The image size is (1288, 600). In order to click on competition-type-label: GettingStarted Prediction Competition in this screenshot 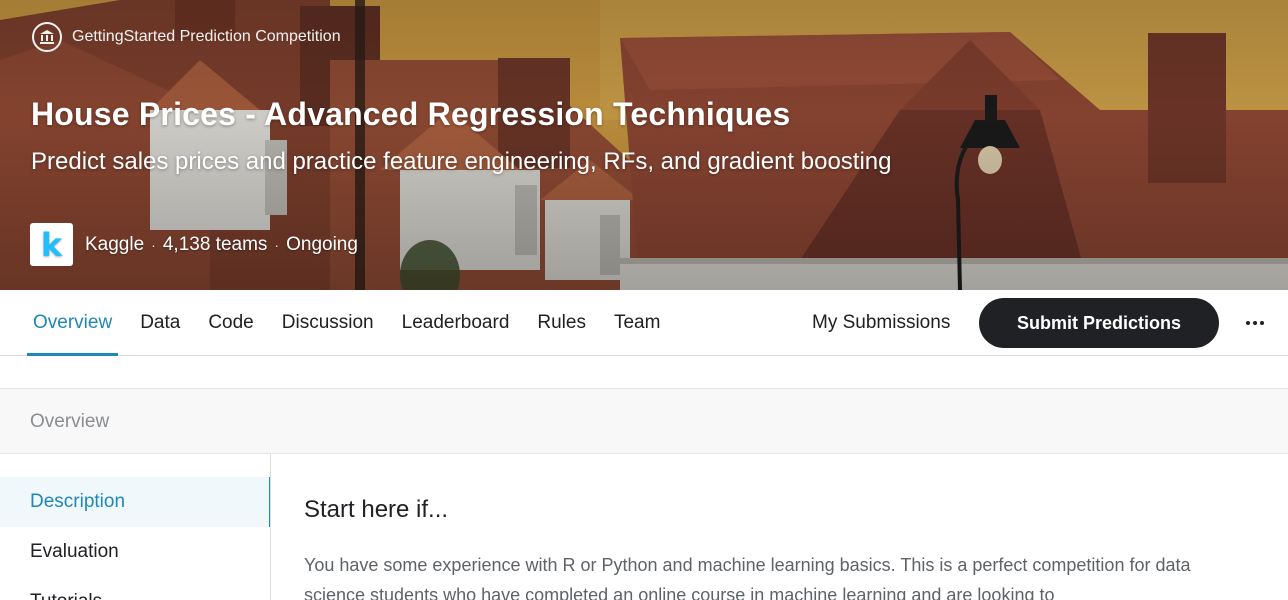, I will do `click(206, 36)`.